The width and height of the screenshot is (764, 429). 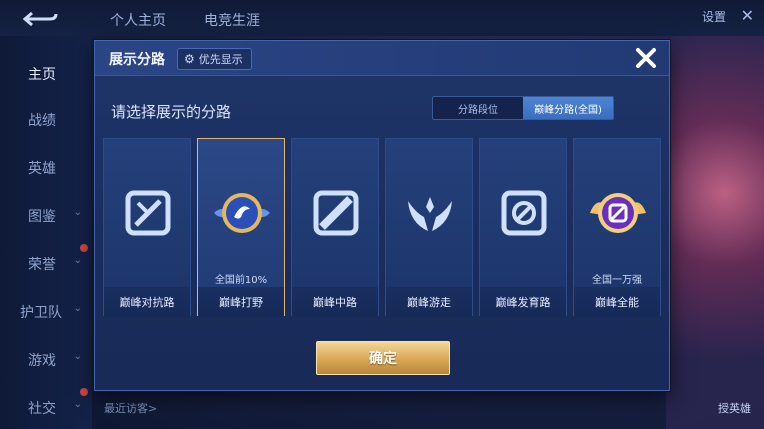 I want to click on allround-badge-icon, so click(x=618, y=213).